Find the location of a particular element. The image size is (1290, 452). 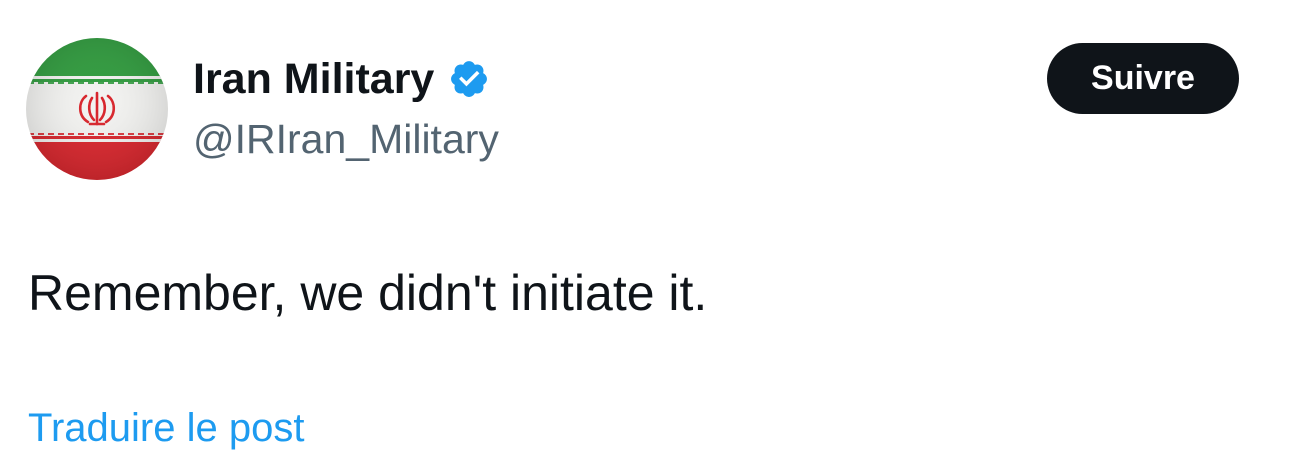

post-text: Remember, we didn't initiate it. is located at coordinates (368, 293).